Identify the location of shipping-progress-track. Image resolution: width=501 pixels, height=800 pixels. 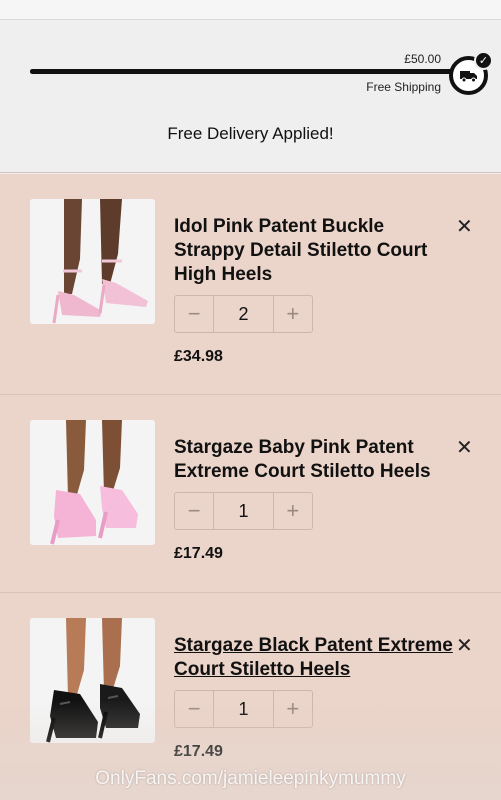
(243, 71).